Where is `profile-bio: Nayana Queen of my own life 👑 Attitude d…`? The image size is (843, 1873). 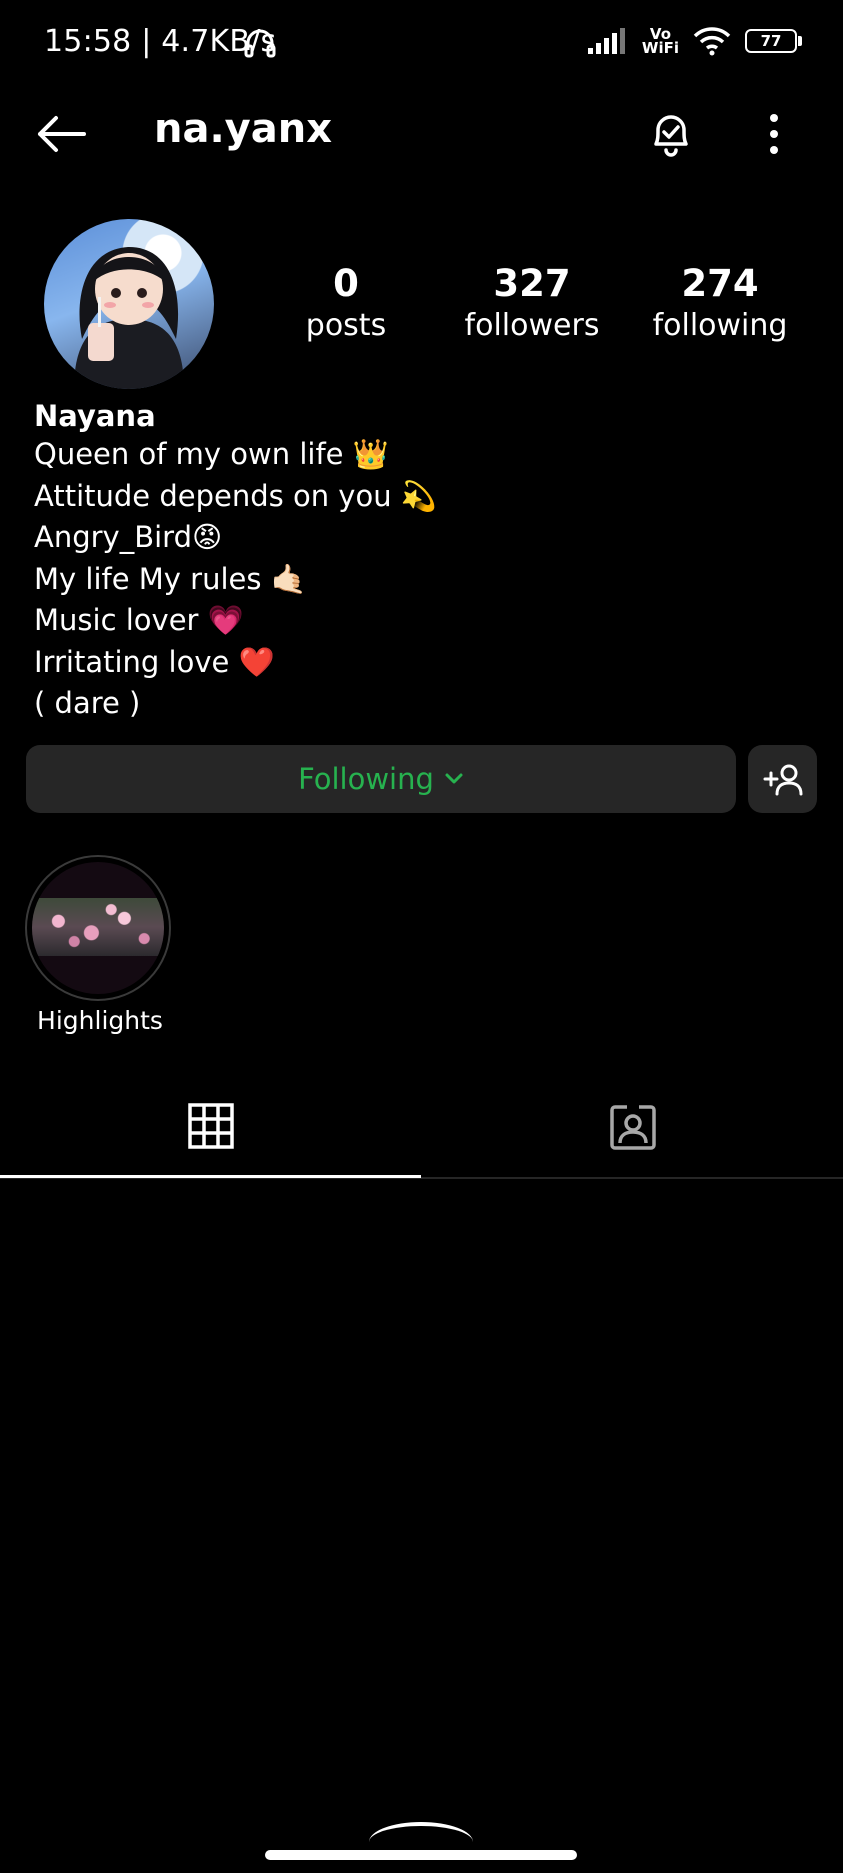
profile-bio: Nayana Queen of my own life 👑 Attitude d… is located at coordinates (235, 561).